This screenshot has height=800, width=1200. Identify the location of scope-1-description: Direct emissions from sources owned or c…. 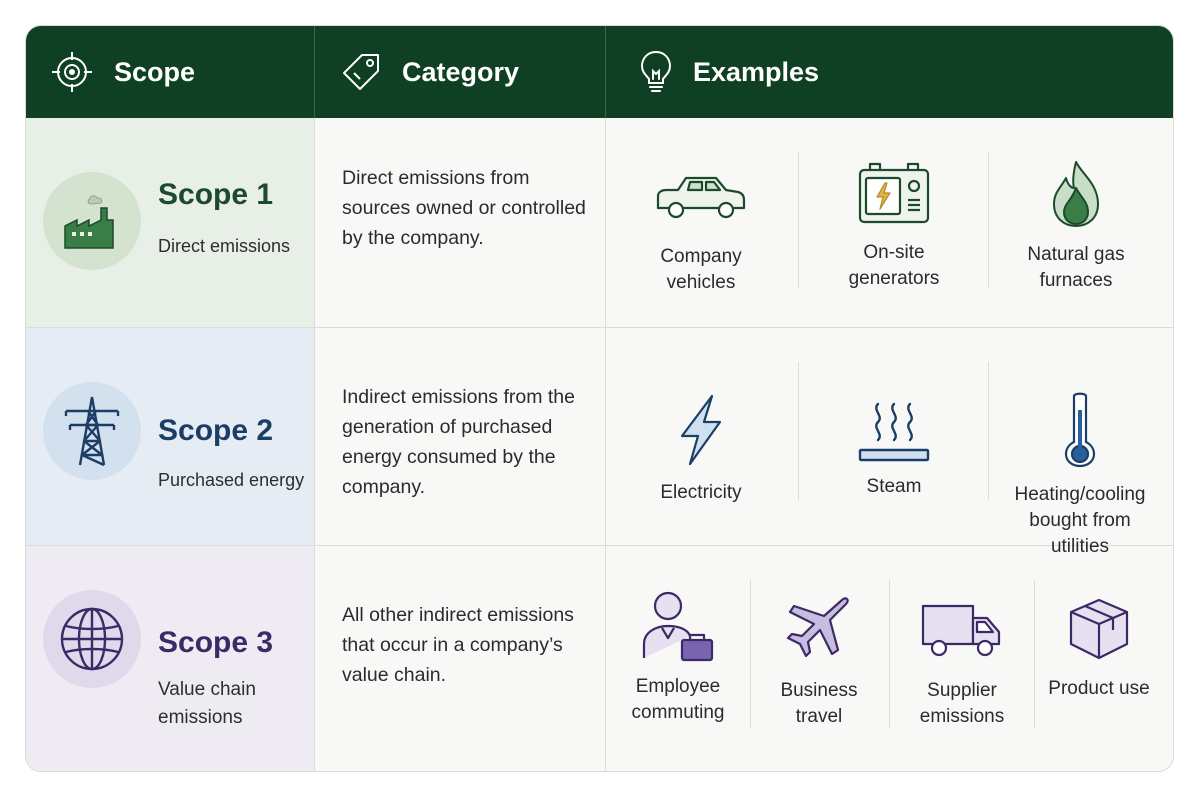
(464, 208).